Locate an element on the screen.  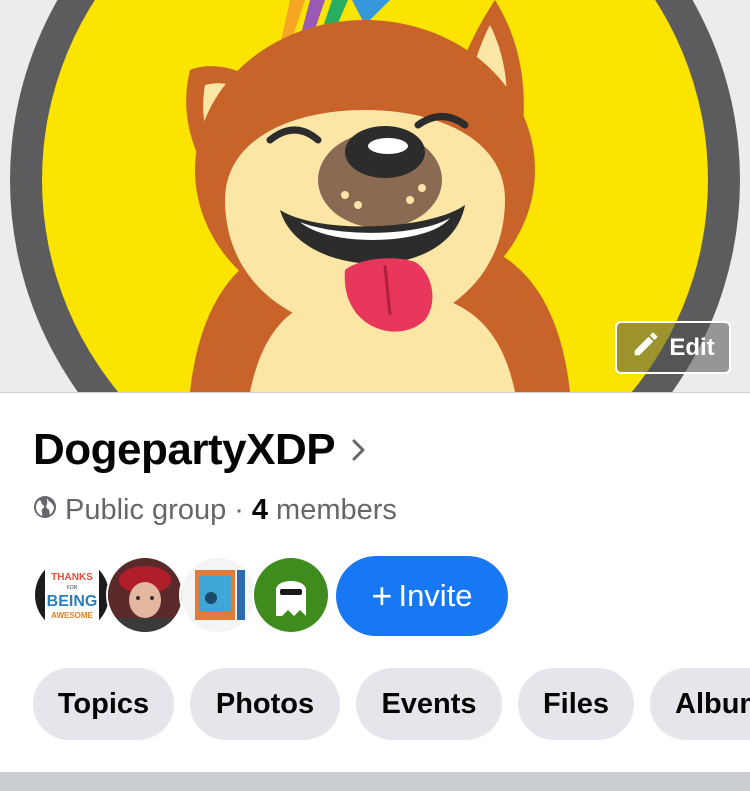
tab-label: Topics is located at coordinates (103, 703).